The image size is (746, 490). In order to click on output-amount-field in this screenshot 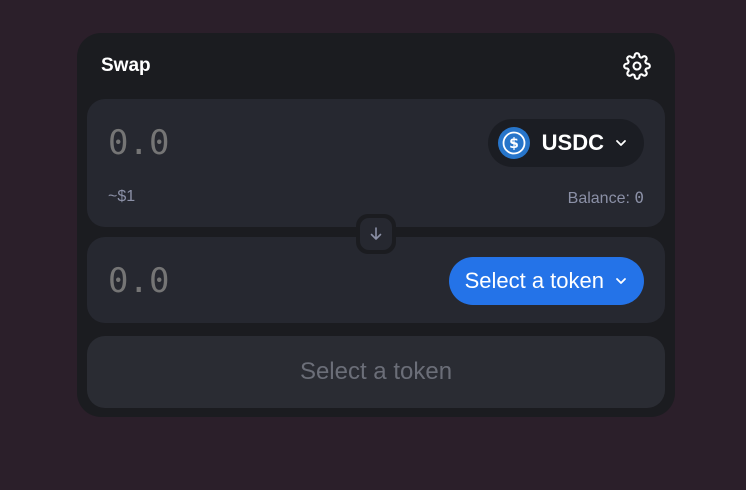, I will do `click(228, 281)`.